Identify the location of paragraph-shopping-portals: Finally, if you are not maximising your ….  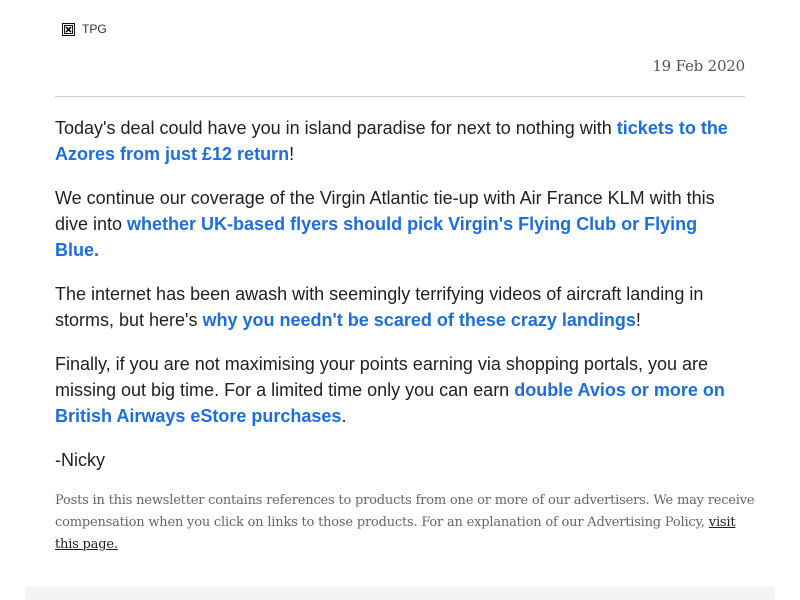
(400, 390).